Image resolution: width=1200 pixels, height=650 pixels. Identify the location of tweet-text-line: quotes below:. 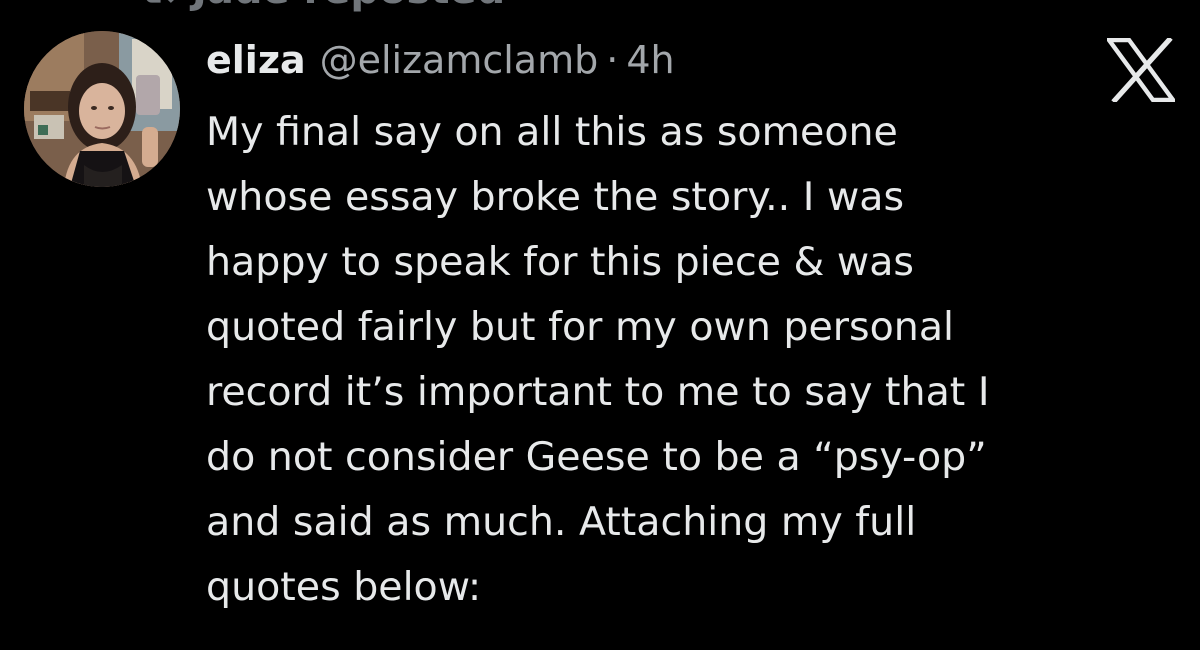
(344, 587).